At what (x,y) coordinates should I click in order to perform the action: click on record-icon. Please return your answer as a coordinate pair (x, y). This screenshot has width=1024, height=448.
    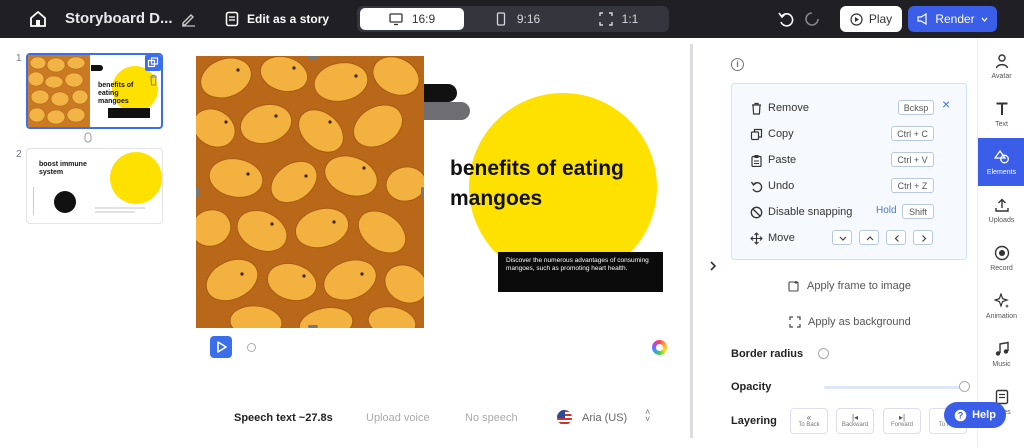
    Looking at the image, I should click on (1001, 252).